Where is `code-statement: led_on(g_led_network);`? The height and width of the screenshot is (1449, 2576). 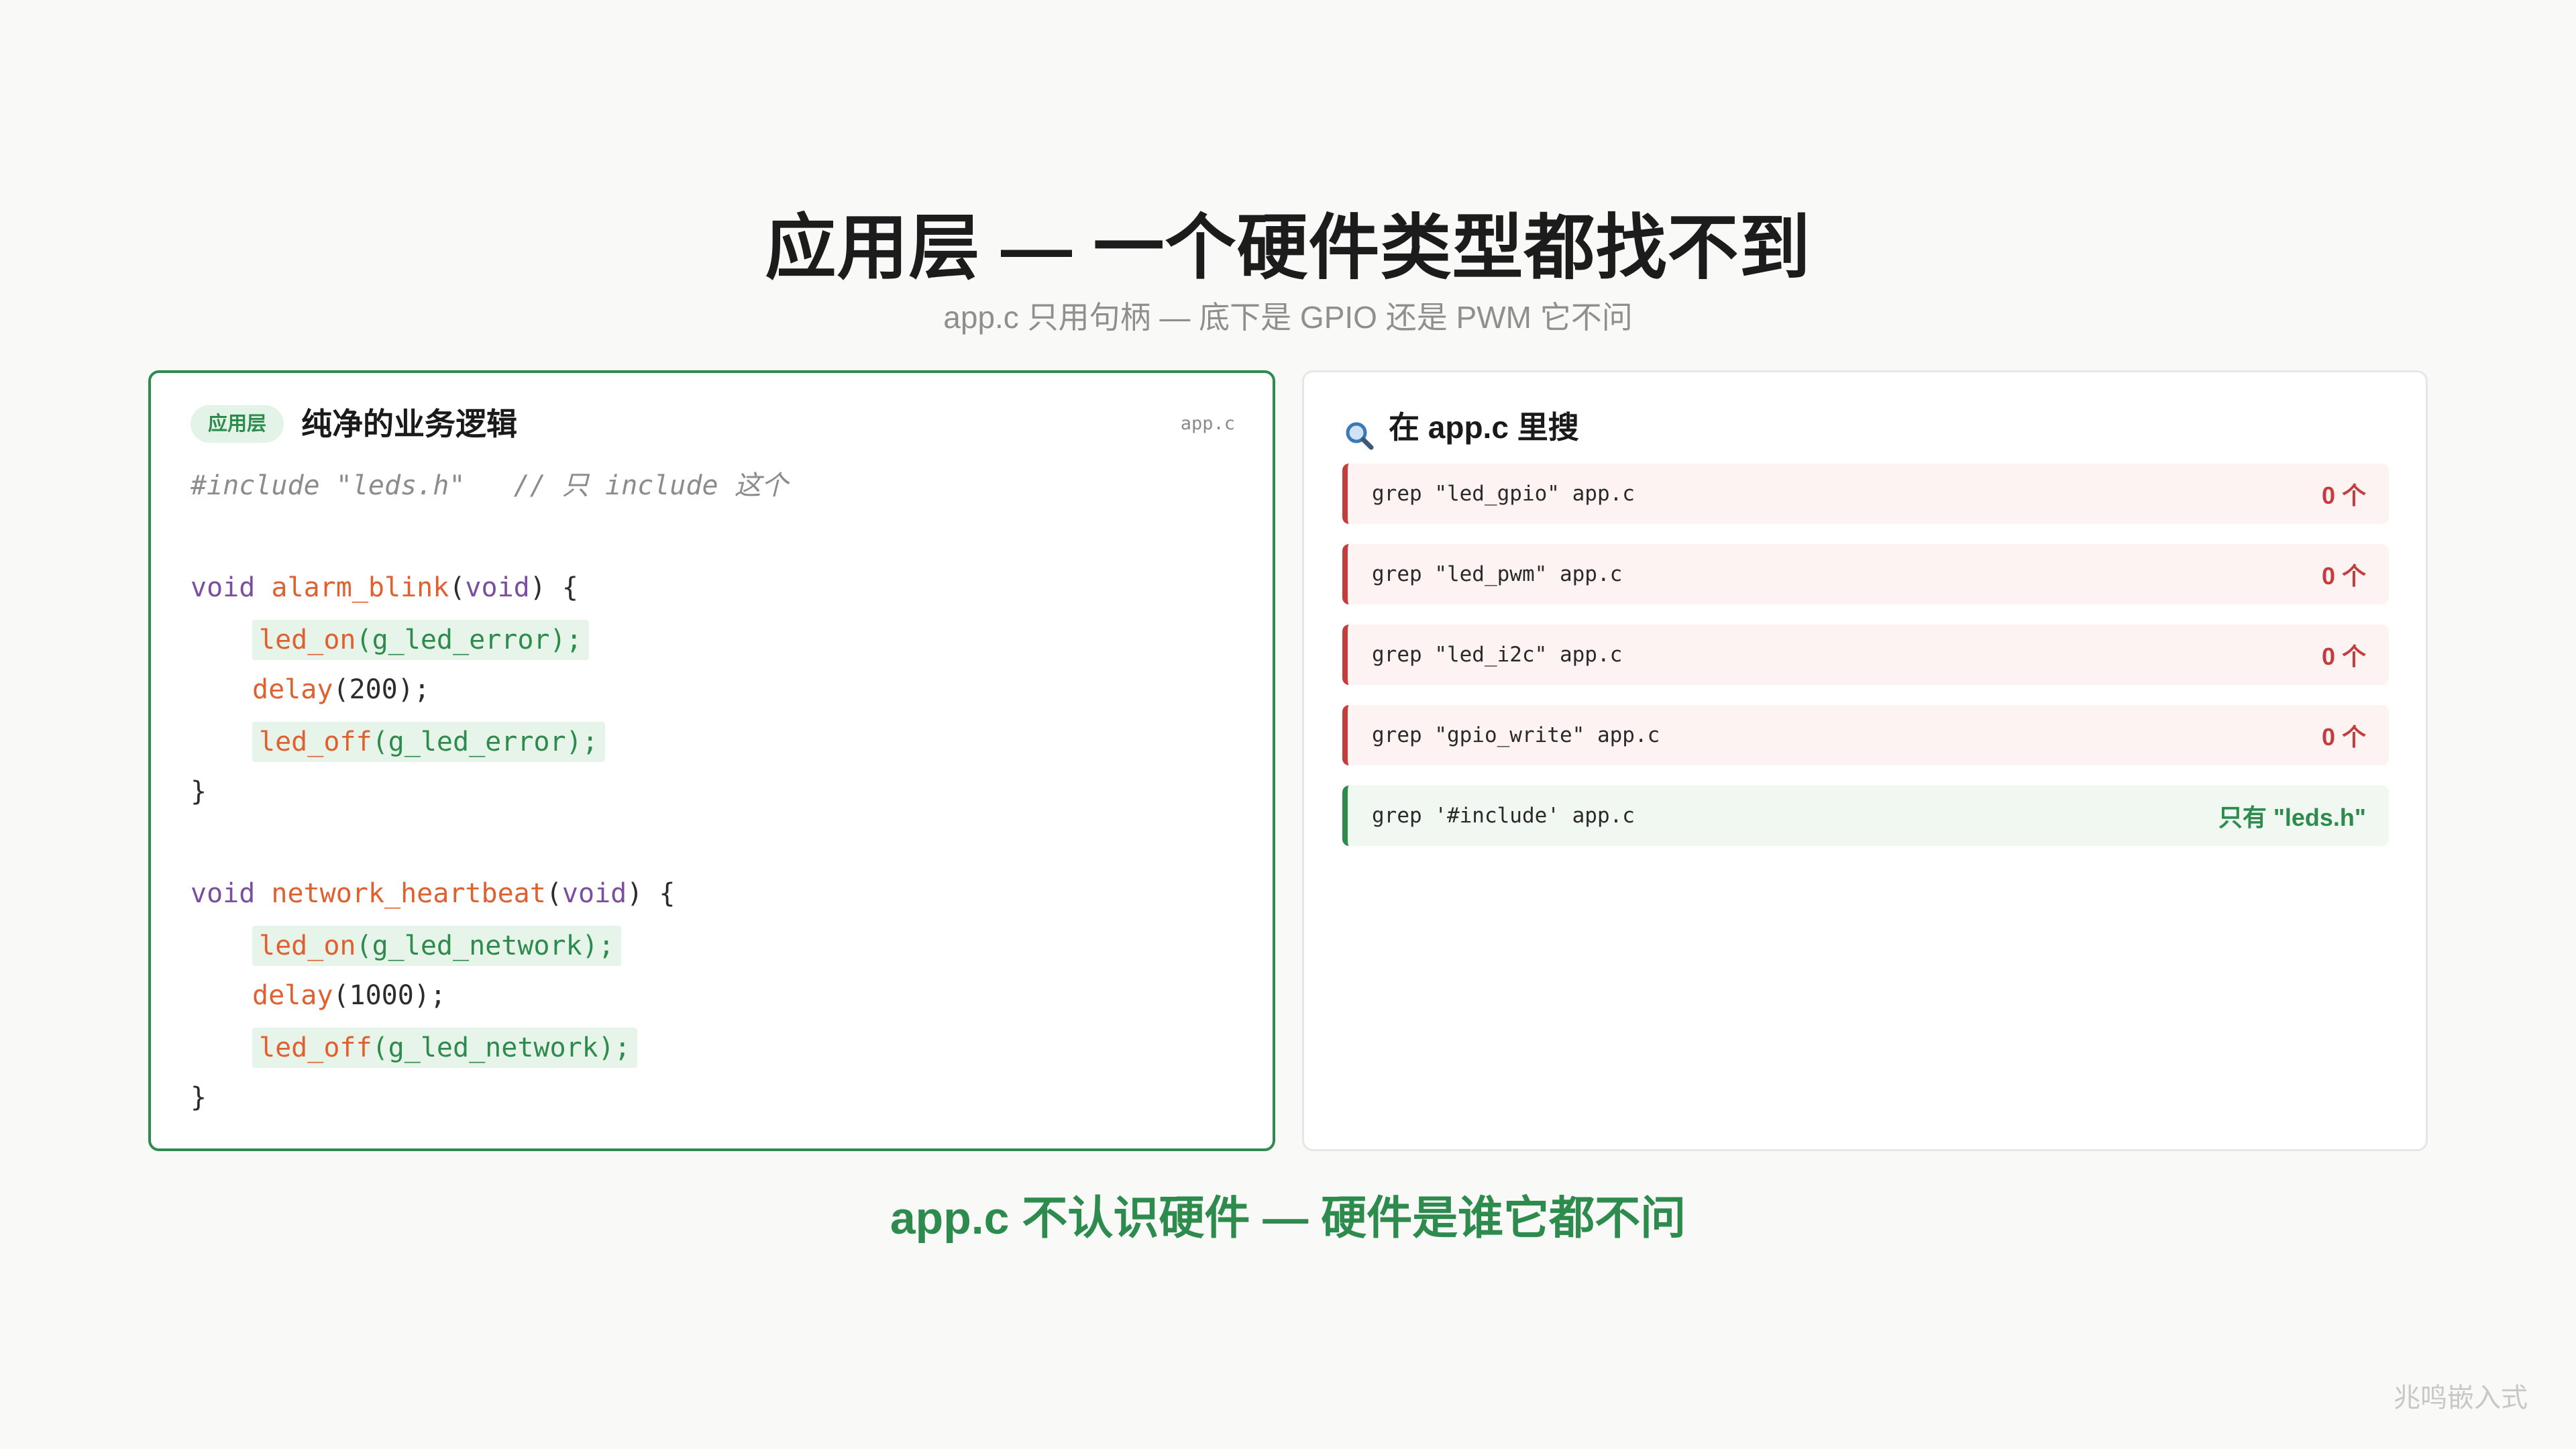 code-statement: led_on(g_led_network); is located at coordinates (714, 944).